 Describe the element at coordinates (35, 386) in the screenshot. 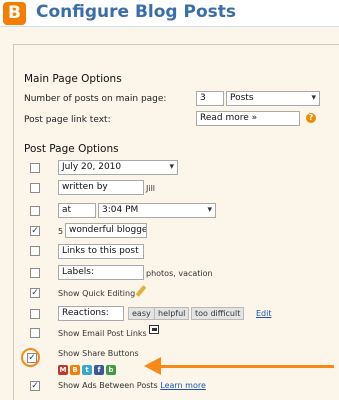

I see `ads-checkbox: ✓` at that location.